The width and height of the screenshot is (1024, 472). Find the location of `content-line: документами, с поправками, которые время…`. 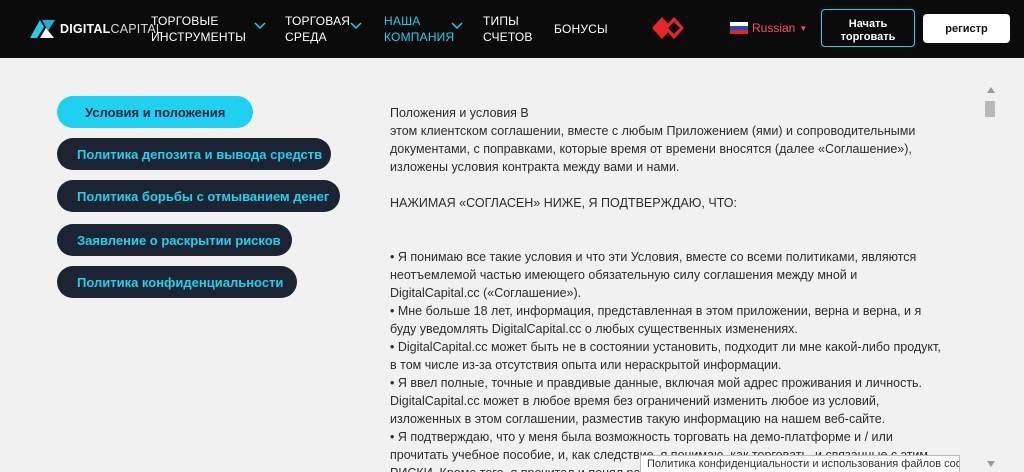

content-line: документами, с поправками, которые время… is located at coordinates (651, 149).